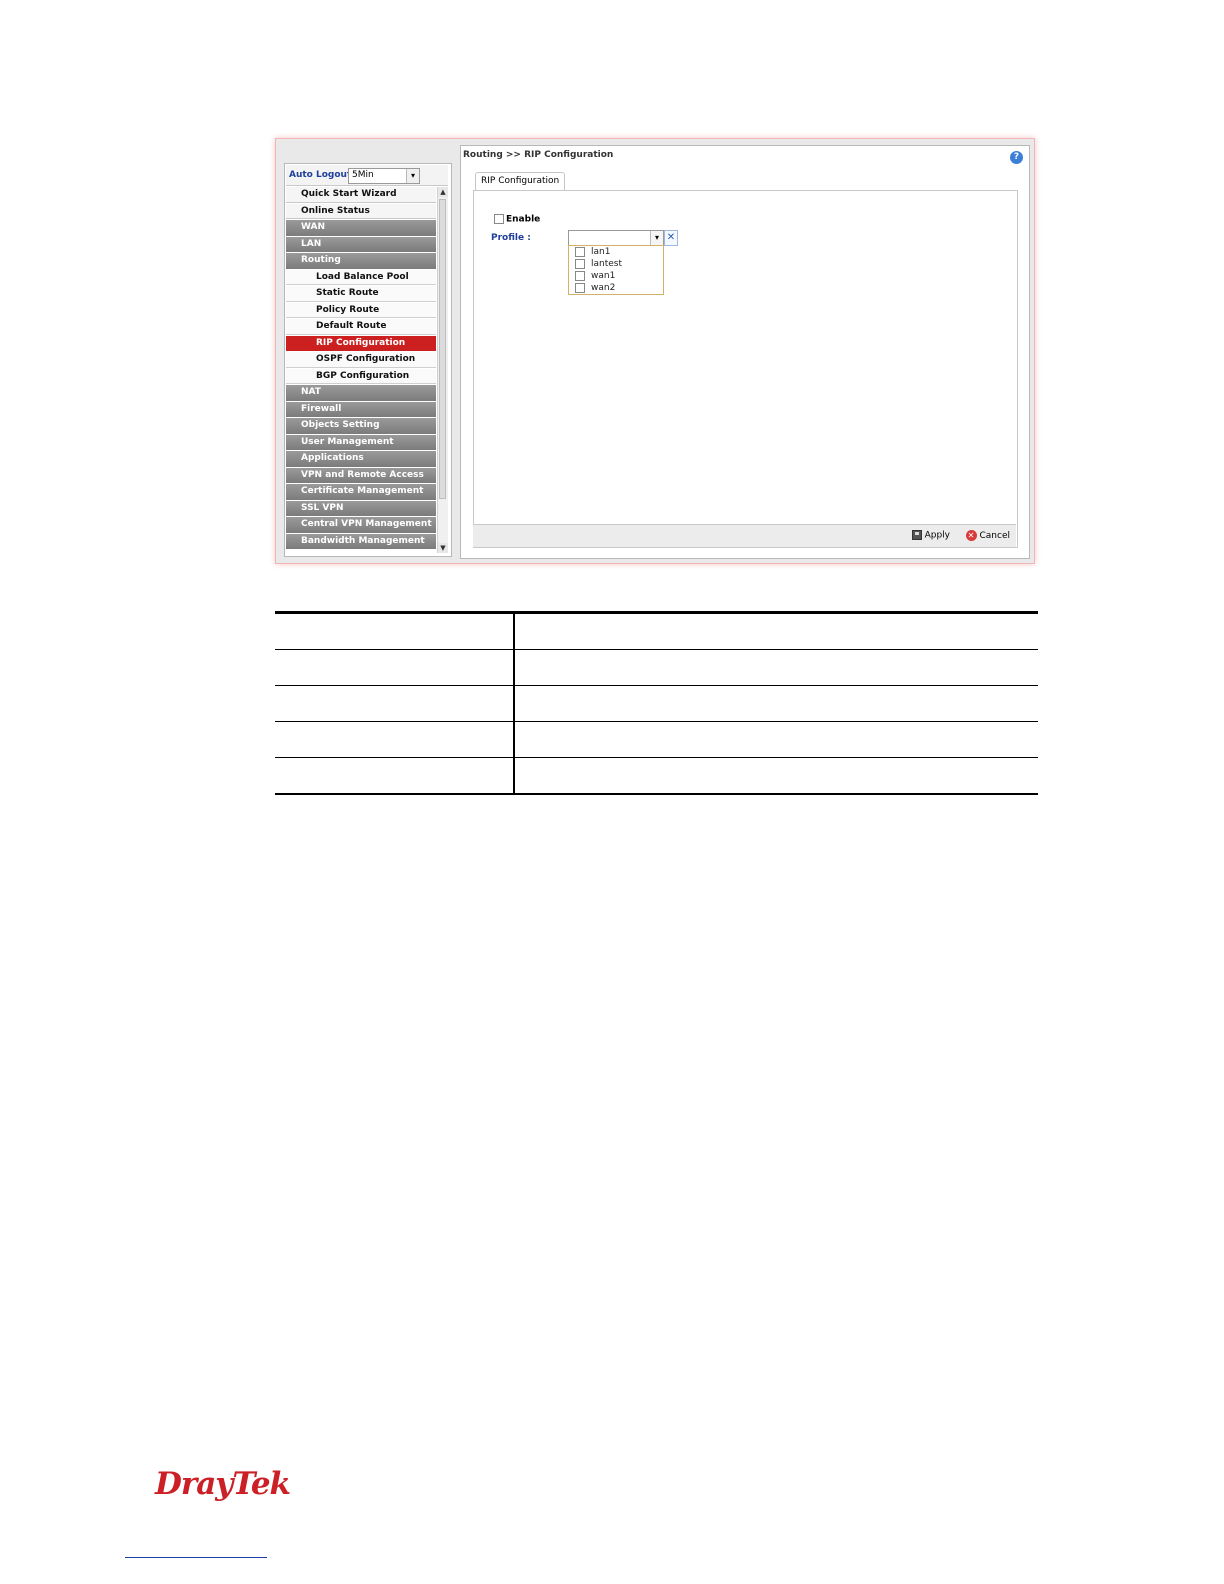 The image size is (1224, 1584). Describe the element at coordinates (616, 238) in the screenshot. I see `profile-select: ▾` at that location.